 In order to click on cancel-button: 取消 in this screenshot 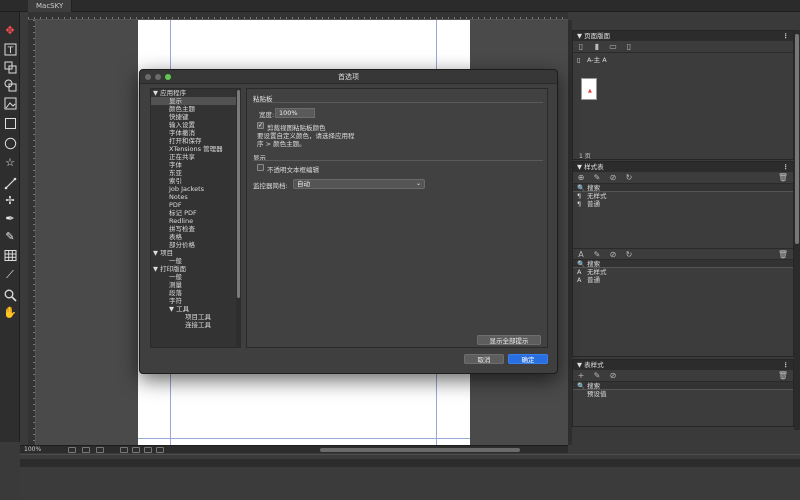, I will do `click(484, 359)`.